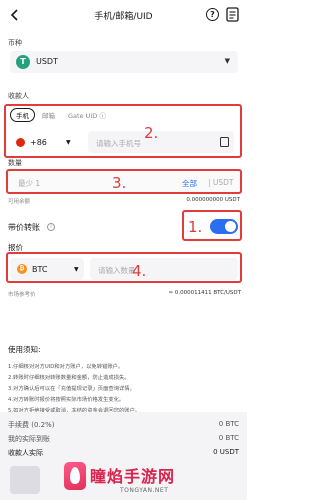 This screenshot has width=320, height=500. What do you see at coordinates (144, 490) in the screenshot?
I see `watermark-domain: TONGYAN.NET` at bounding box center [144, 490].